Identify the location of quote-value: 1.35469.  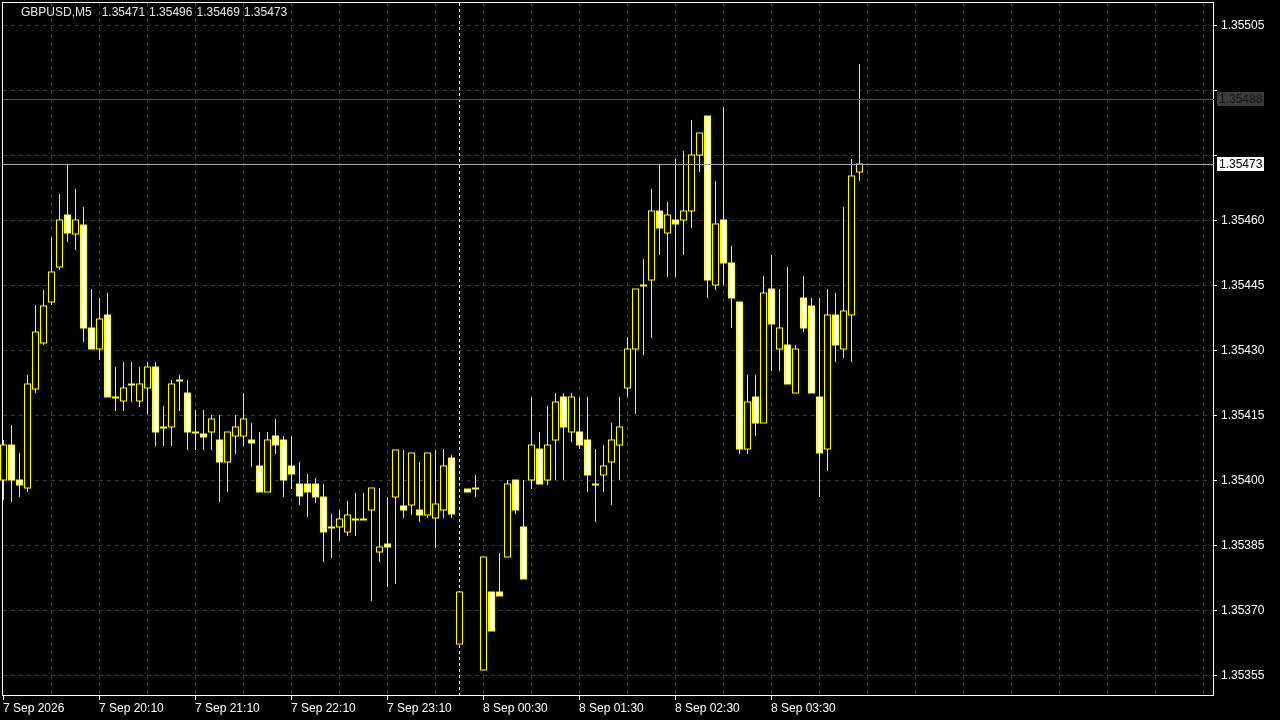
(218, 12).